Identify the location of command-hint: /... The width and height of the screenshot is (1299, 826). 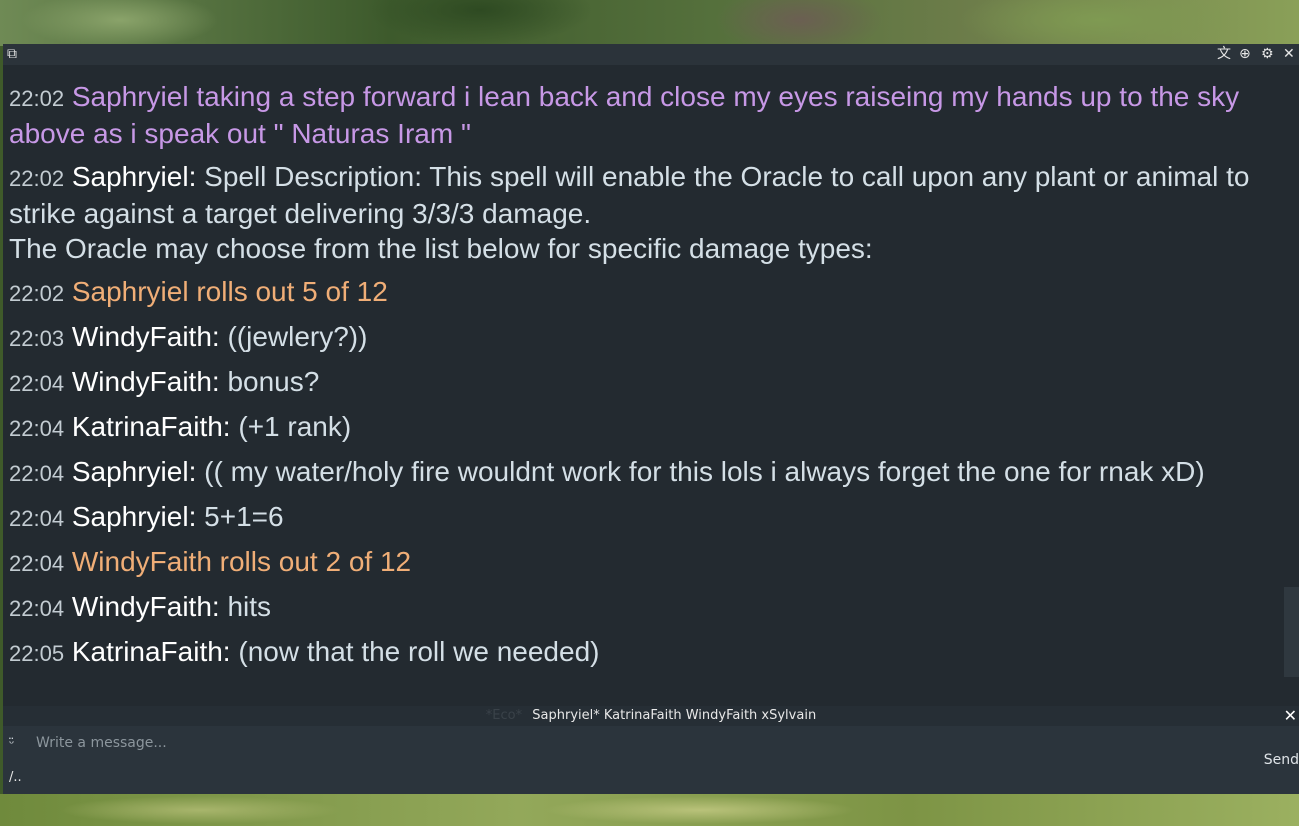
(15, 777).